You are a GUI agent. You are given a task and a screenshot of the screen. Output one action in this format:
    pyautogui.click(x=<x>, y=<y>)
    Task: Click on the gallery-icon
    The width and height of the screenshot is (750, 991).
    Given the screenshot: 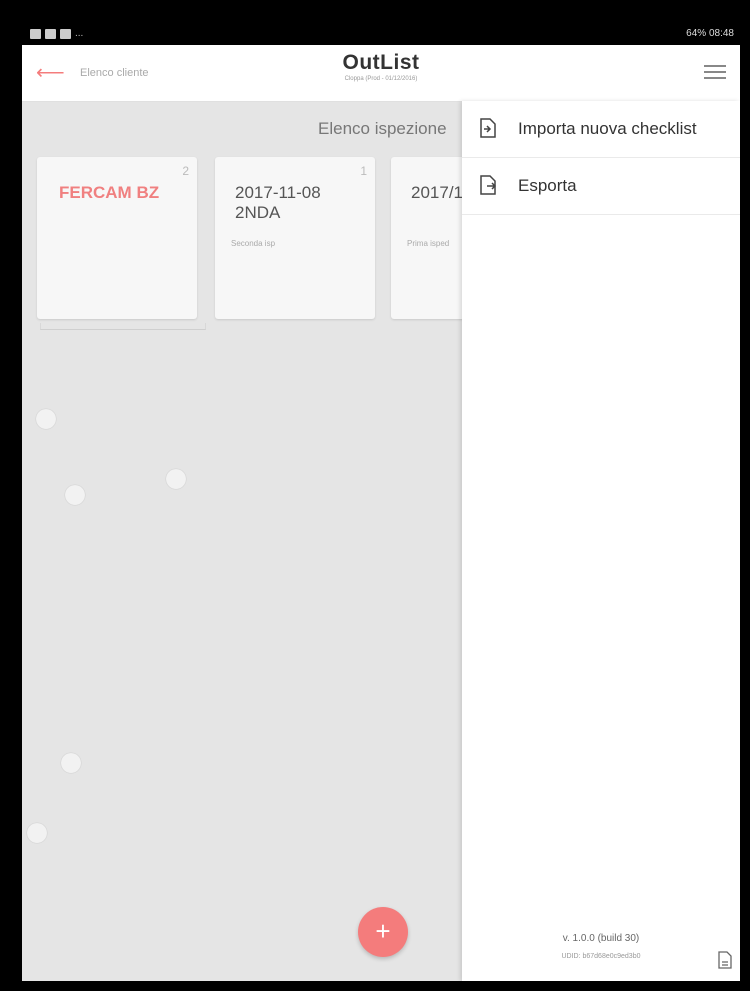 What is the action you would take?
    pyautogui.click(x=50, y=33)
    